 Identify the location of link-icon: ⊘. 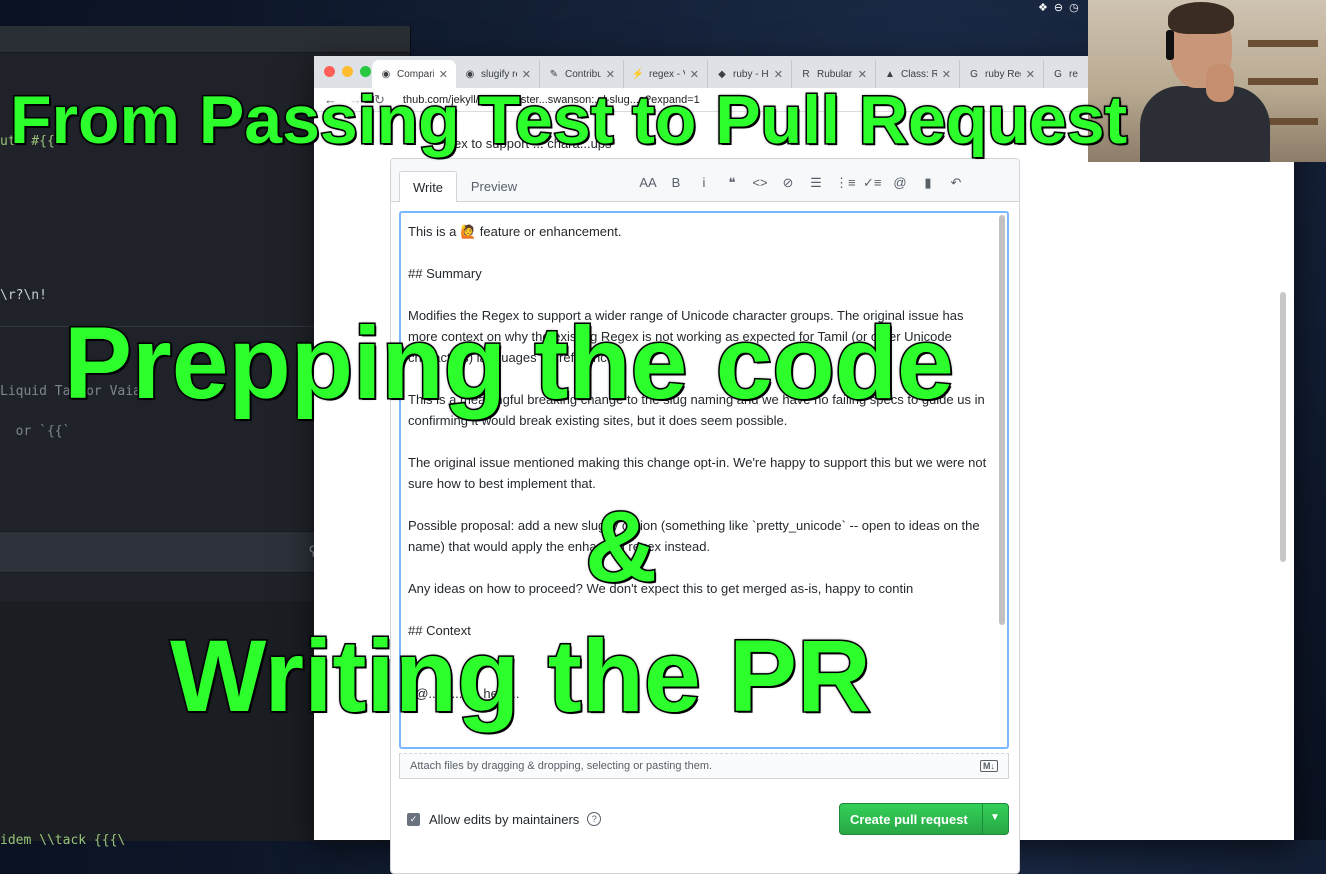
(788, 183).